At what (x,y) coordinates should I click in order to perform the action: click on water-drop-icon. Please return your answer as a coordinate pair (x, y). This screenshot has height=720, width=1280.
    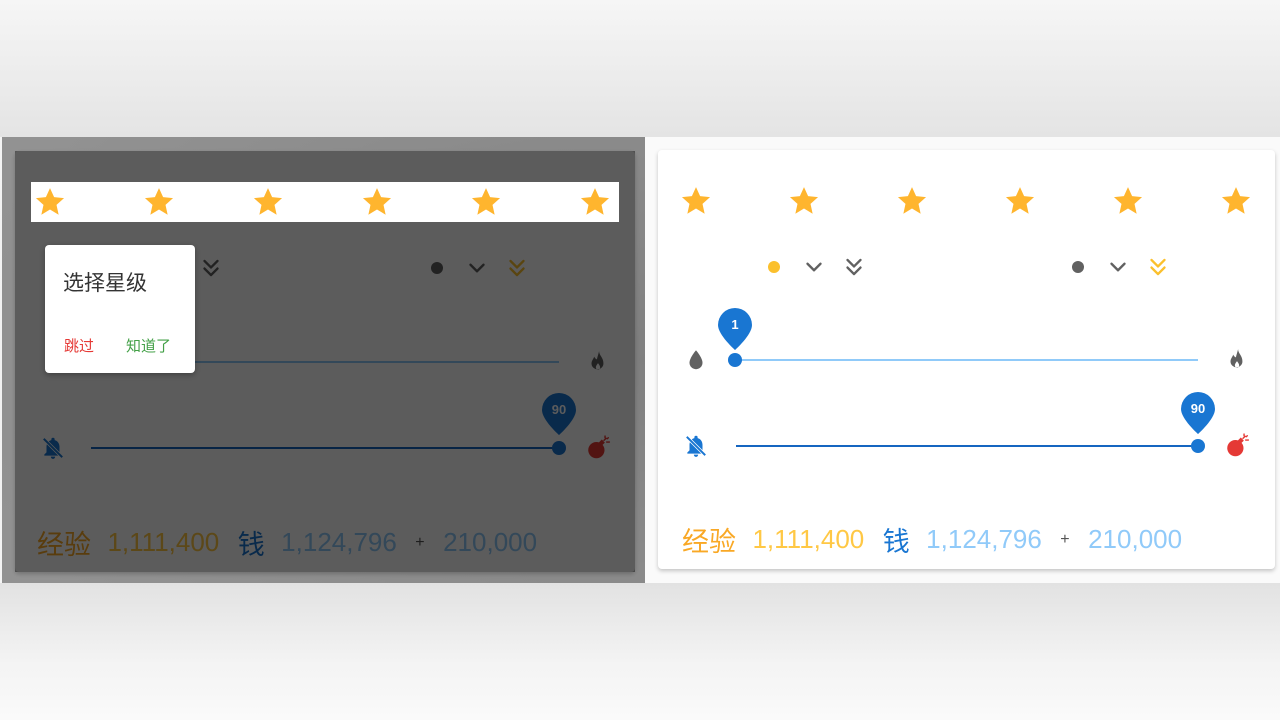
    Looking at the image, I should click on (696, 360).